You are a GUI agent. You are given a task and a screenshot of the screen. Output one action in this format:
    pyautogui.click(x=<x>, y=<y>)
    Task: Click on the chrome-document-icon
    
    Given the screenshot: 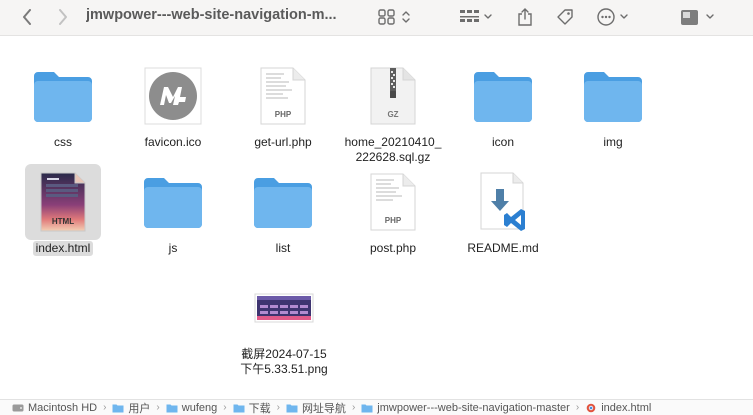 What is the action you would take?
    pyautogui.click(x=591, y=407)
    